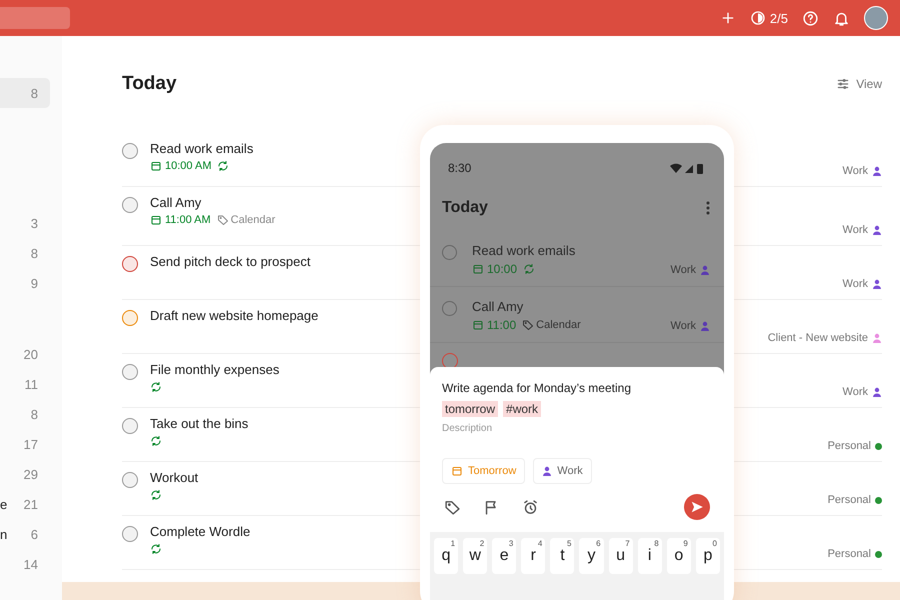 The height and width of the screenshot is (600, 900). What do you see at coordinates (25, 474) in the screenshot?
I see `sidebar-item: 29` at bounding box center [25, 474].